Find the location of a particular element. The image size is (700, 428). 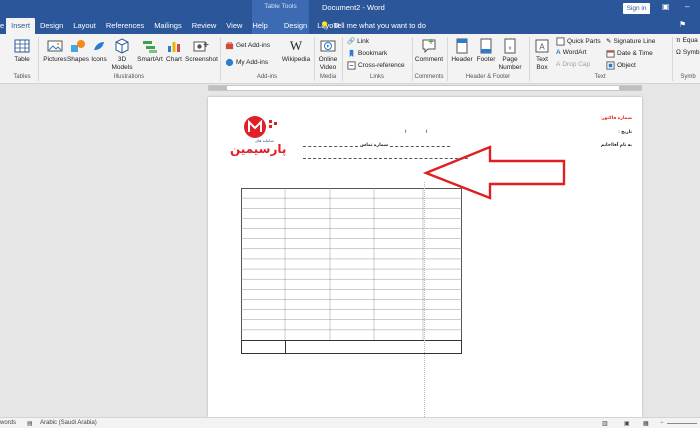

column-guide is located at coordinates (424, 299).